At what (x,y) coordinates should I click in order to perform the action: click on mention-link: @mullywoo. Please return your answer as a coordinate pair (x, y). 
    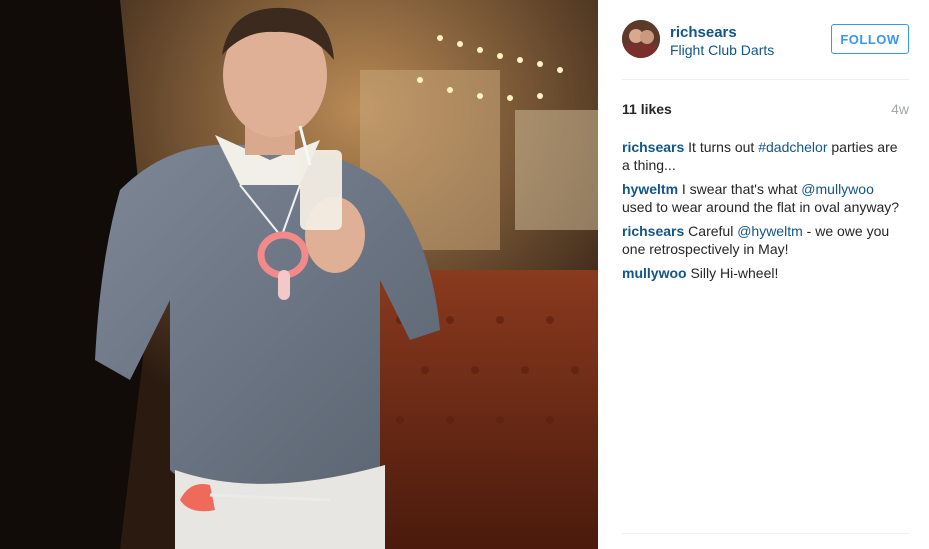
    Looking at the image, I should click on (837, 189).